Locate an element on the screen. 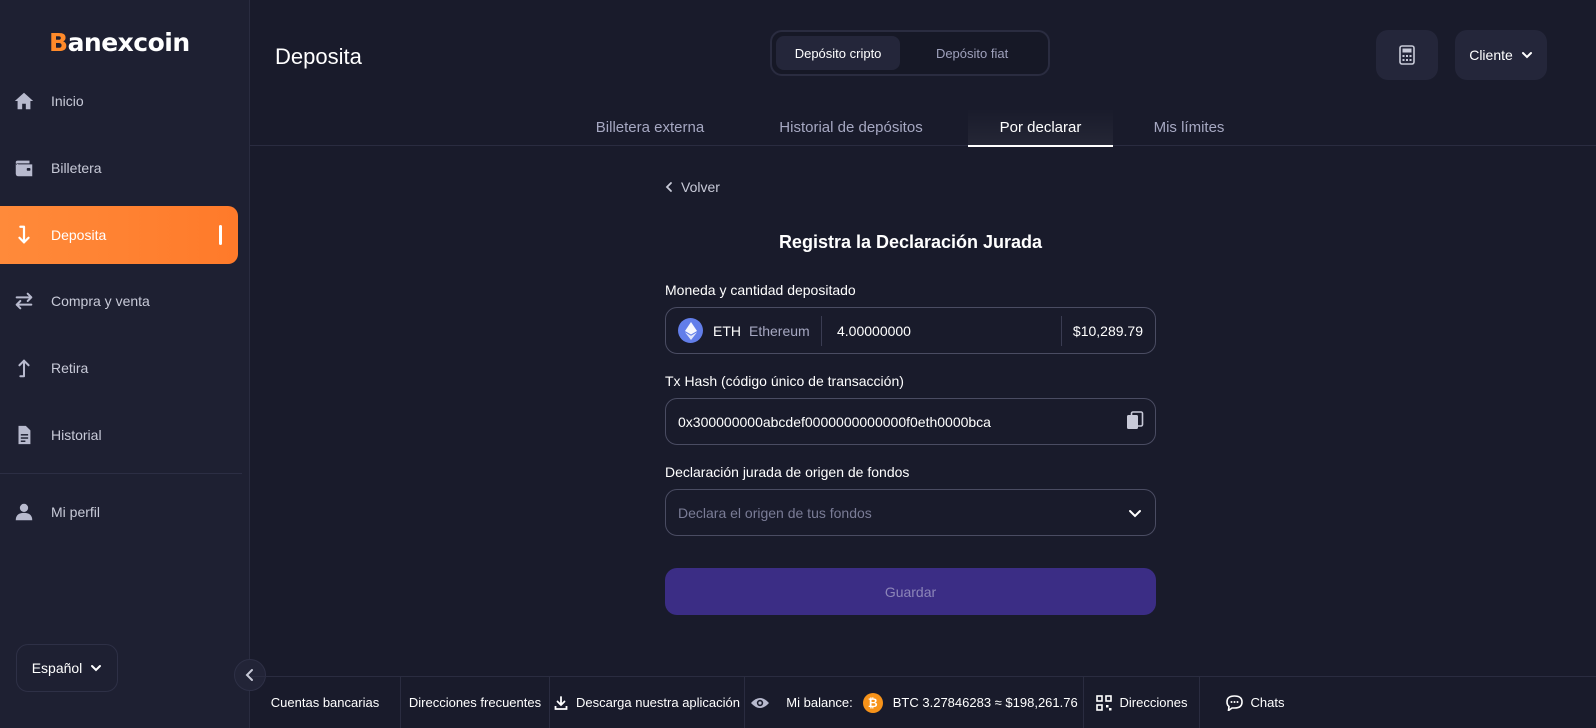 This screenshot has height=728, width=1596. coin-selector: ETH Ethereum is located at coordinates (744, 330).